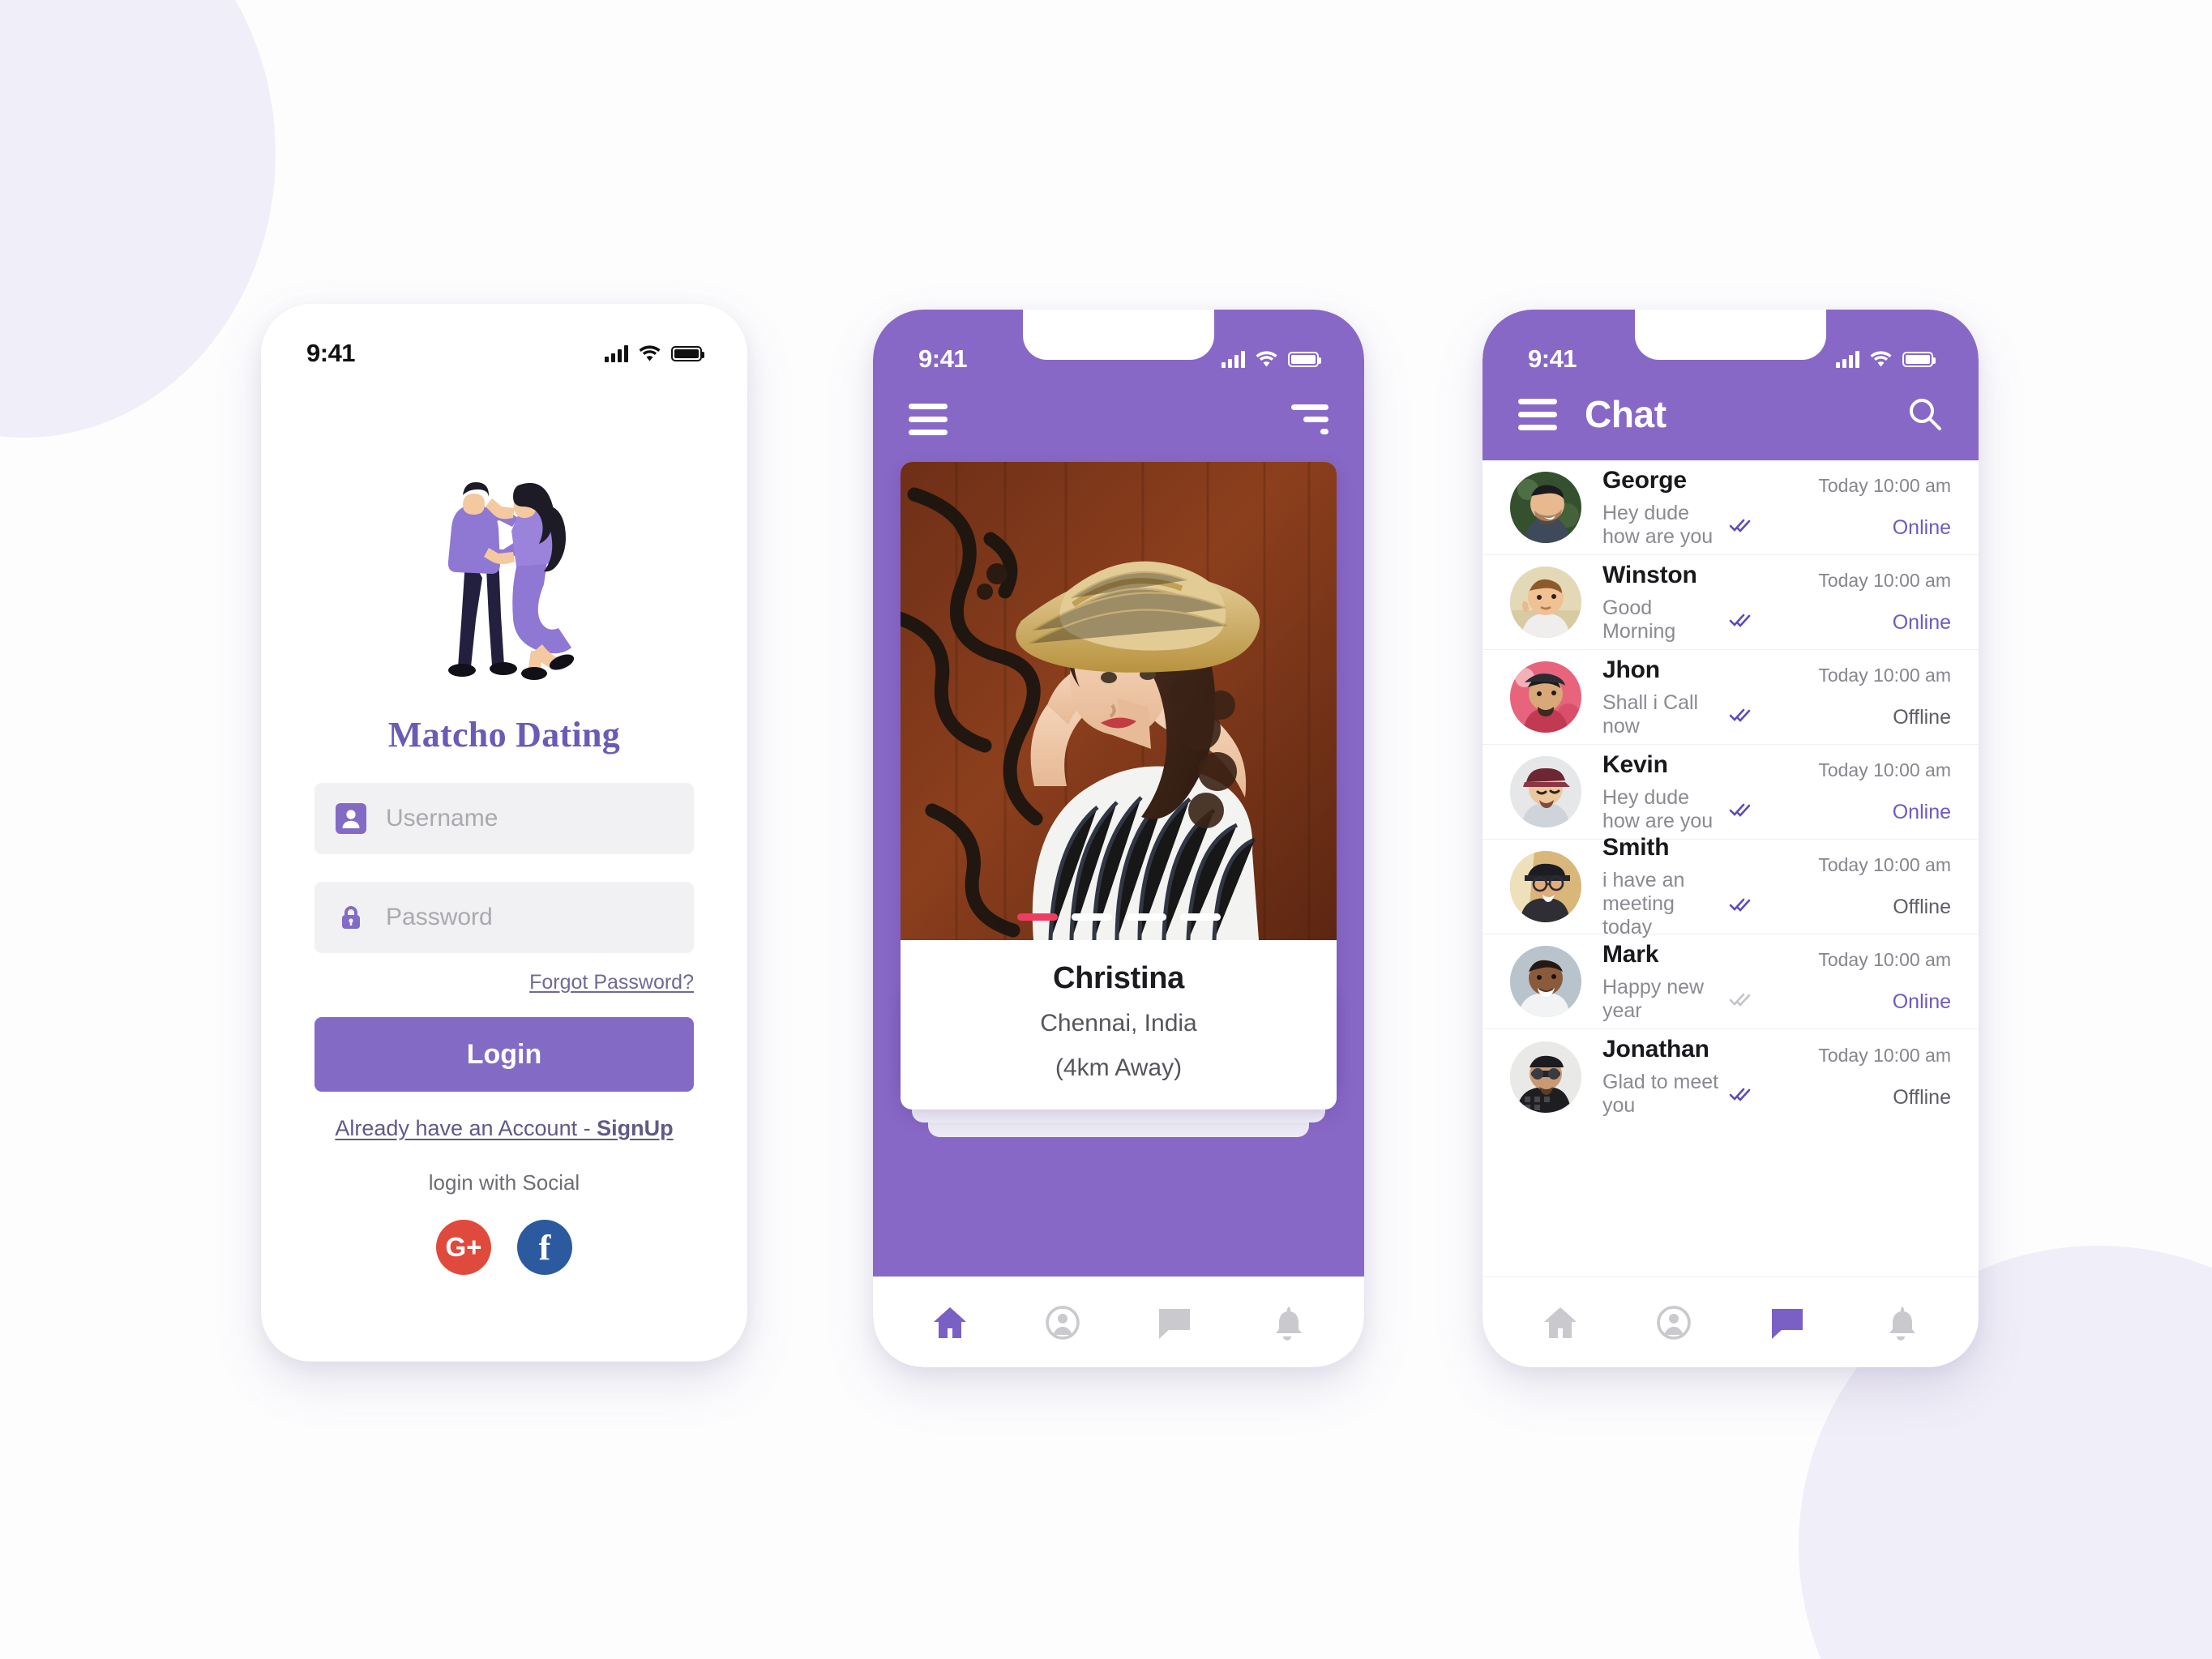 This screenshot has height=1659, width=2212. I want to click on profile-photo, so click(1119, 701).